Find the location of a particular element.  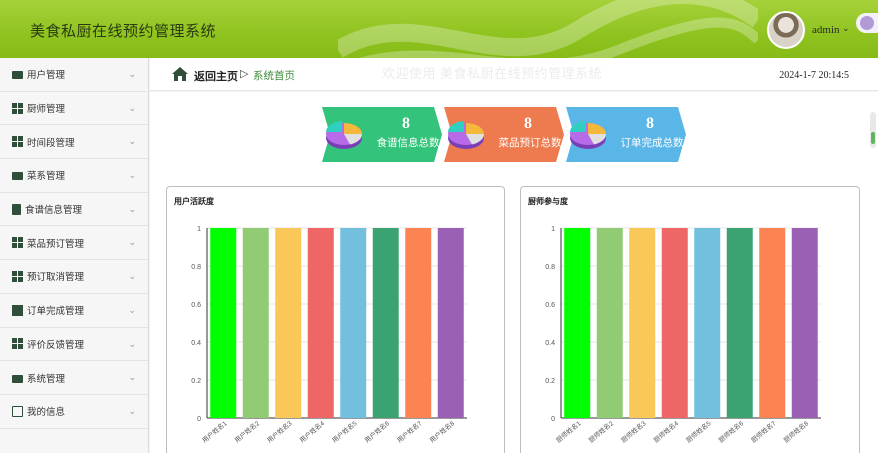

sidebar-item-label: 菜系管理 is located at coordinates (46, 177).